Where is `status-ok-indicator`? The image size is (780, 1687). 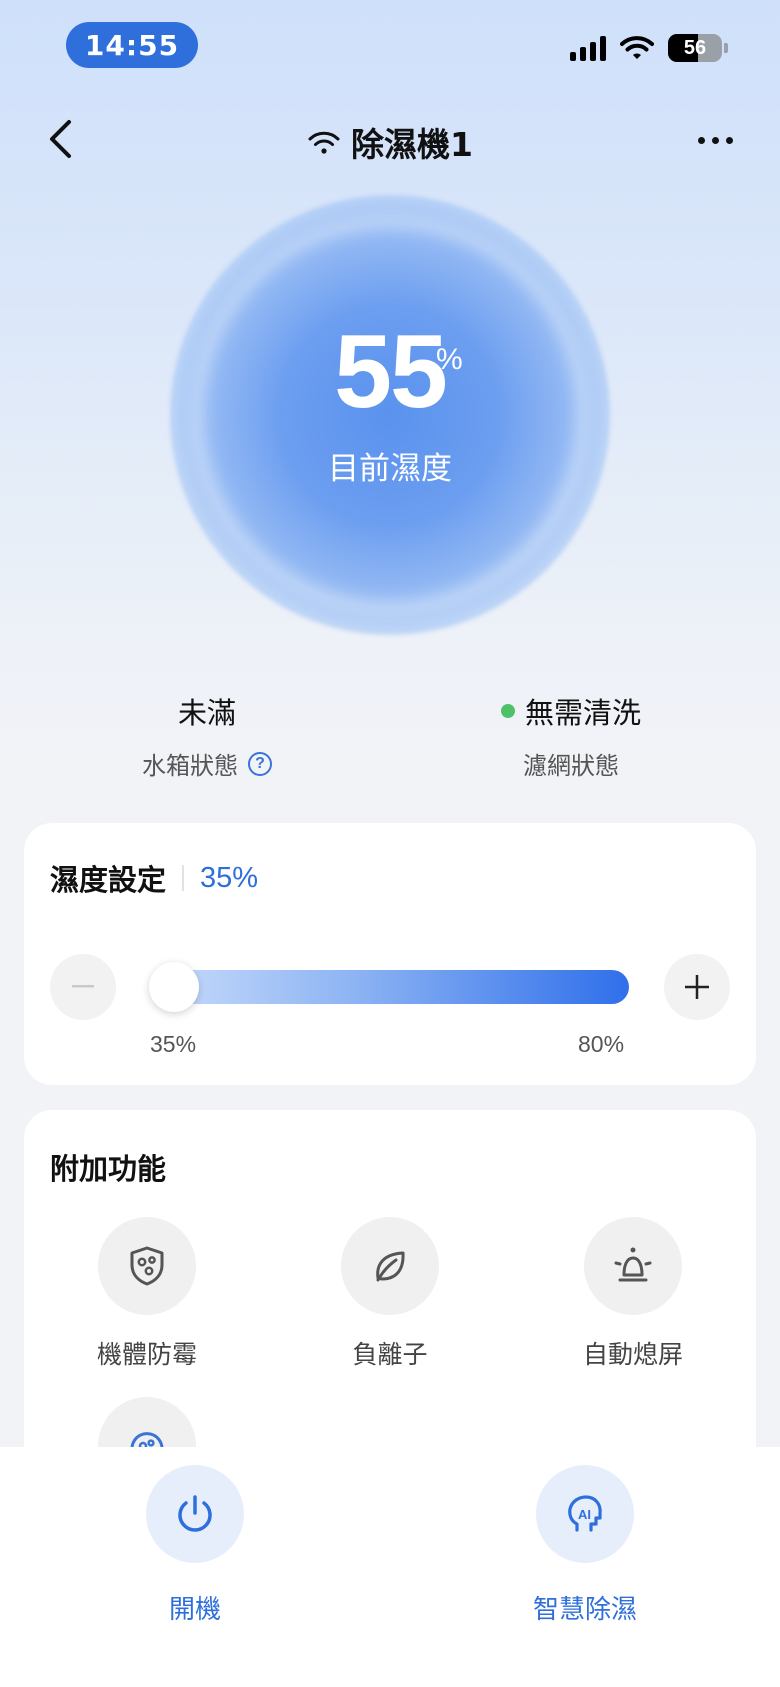 status-ok-indicator is located at coordinates (507, 711).